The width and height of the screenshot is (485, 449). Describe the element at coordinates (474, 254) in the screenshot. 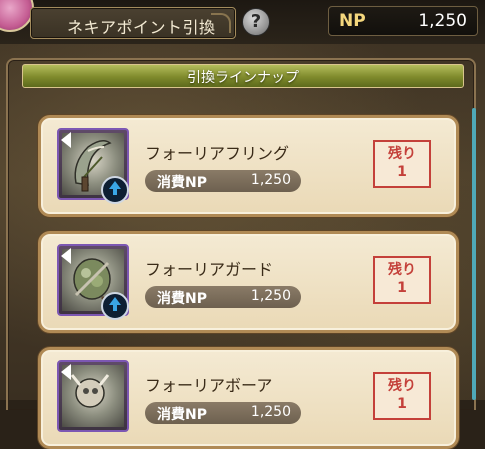

I see `scrollbar` at that location.